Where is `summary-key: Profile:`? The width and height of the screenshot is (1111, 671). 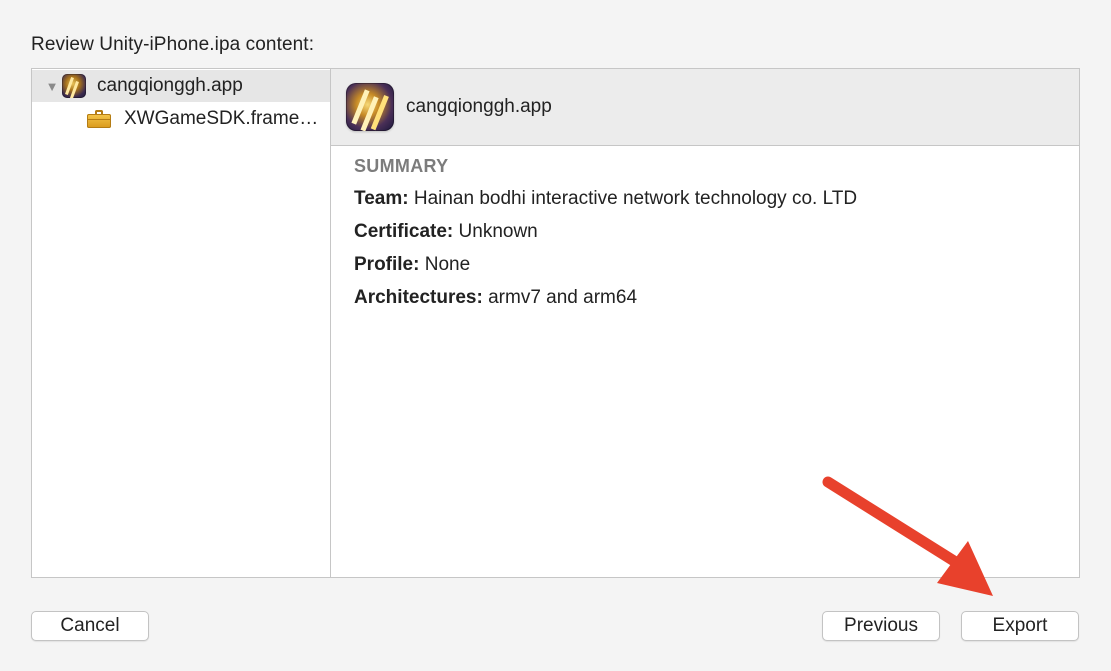
summary-key: Profile: is located at coordinates (387, 264).